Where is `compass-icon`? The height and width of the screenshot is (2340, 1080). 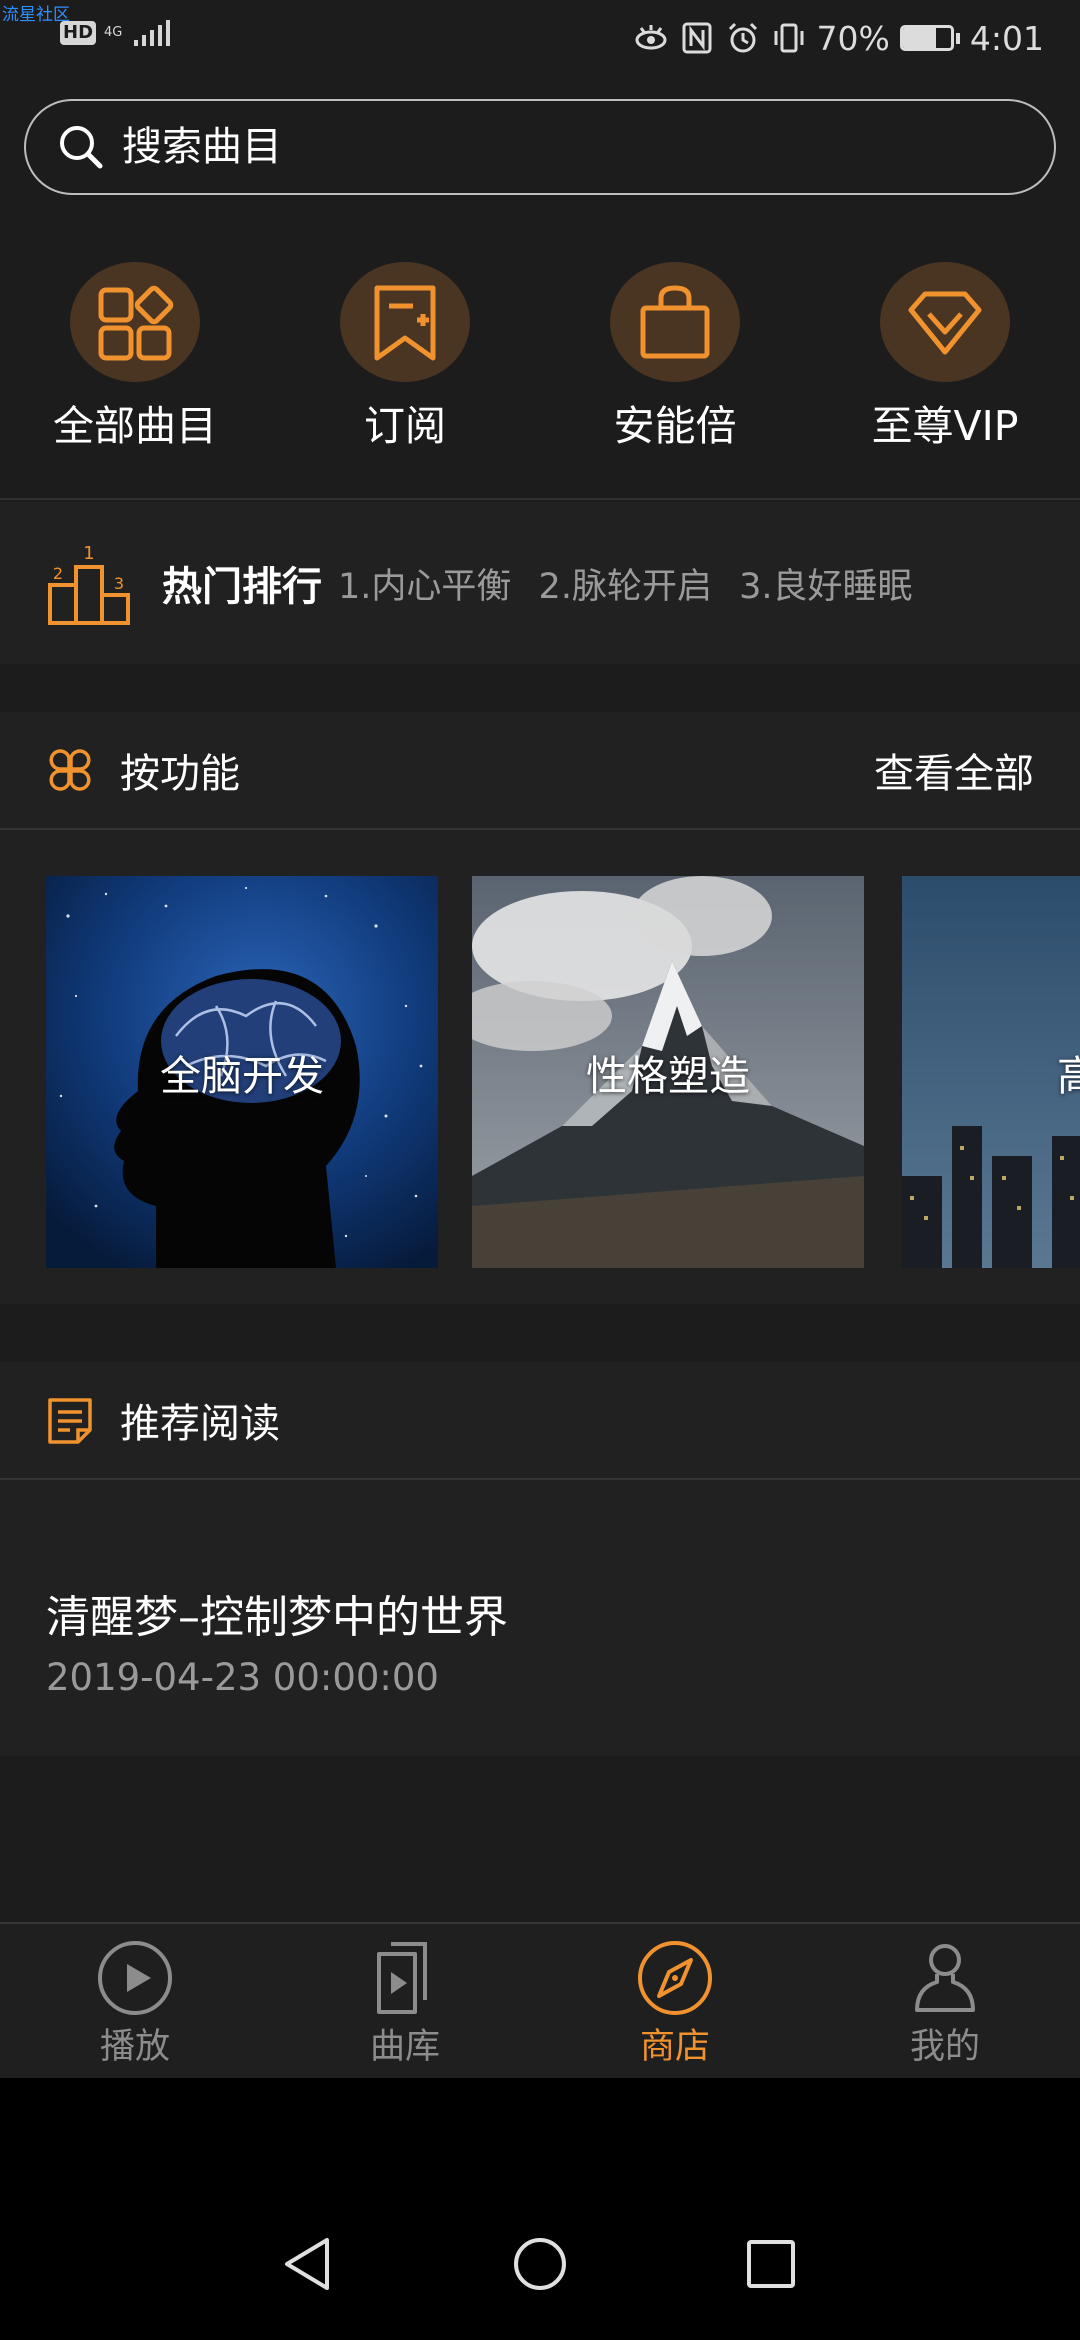
compass-icon is located at coordinates (675, 1978).